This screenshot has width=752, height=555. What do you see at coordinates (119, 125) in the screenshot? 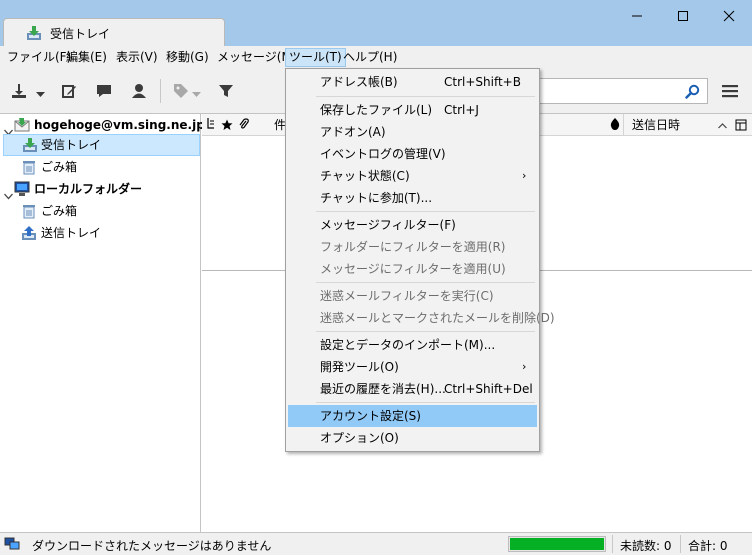
I see `folder-account-label: hogehoge@vm.sing.ne.jp` at bounding box center [119, 125].